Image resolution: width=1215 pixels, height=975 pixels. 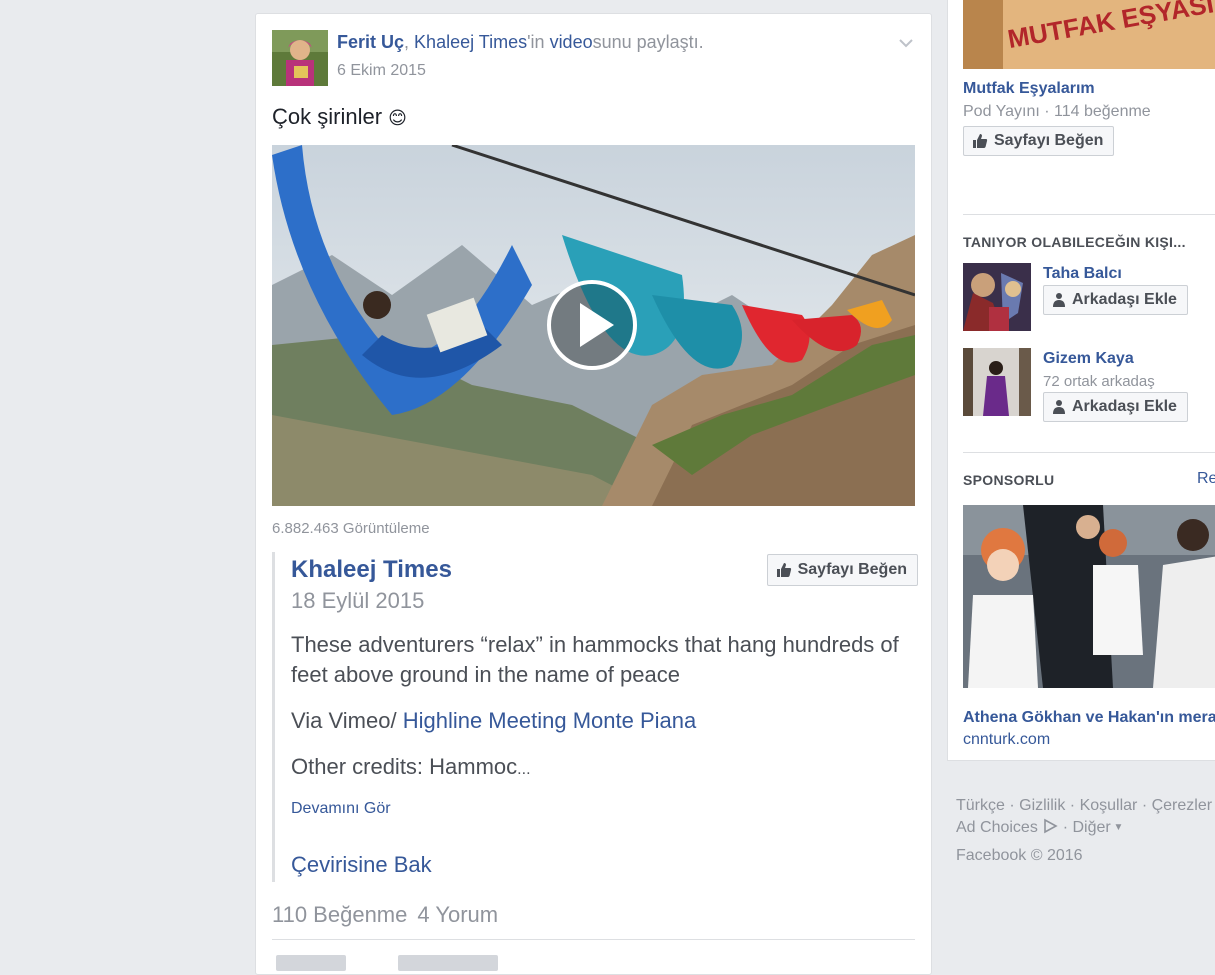 What do you see at coordinates (906, 43) in the screenshot?
I see `chevron-down-icon` at bounding box center [906, 43].